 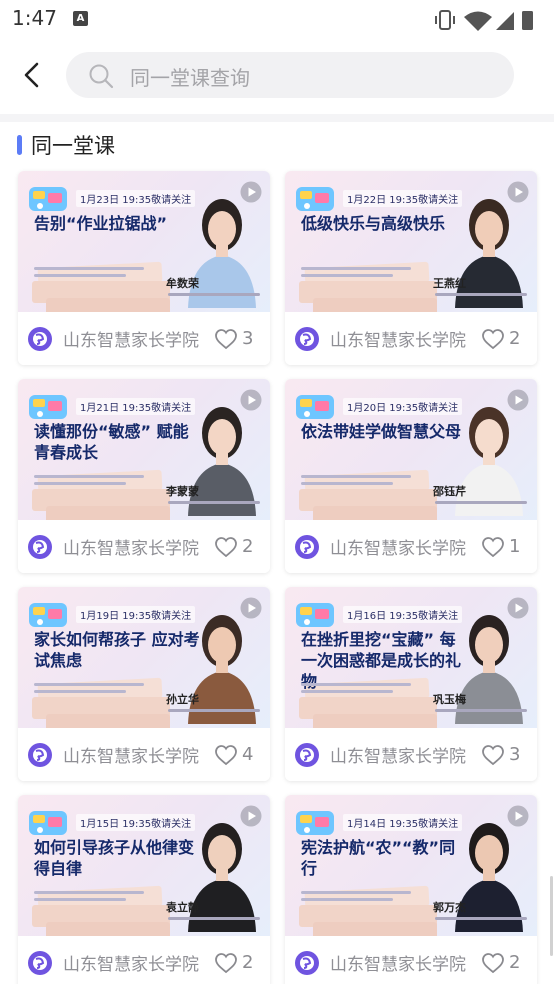 I want to click on vibrate-icon, so click(x=445, y=20).